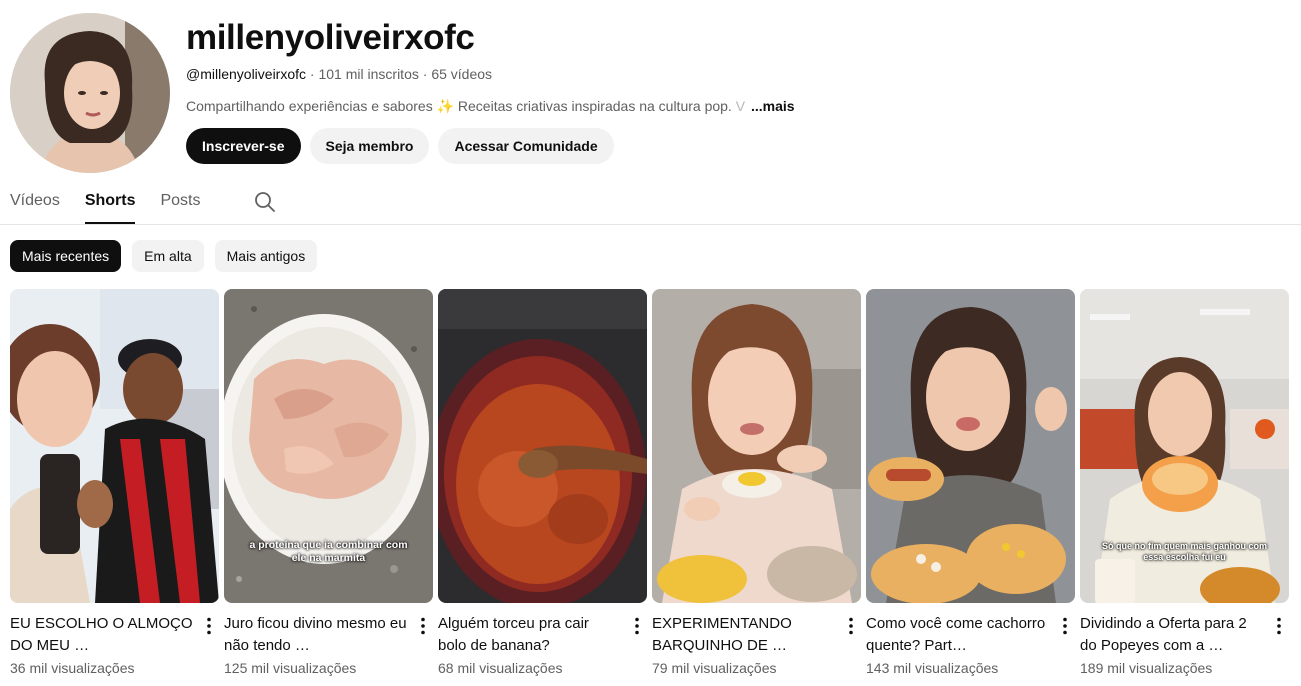  Describe the element at coordinates (143, 204) in the screenshot. I see `channel-tabs: Vídeos Shorts Posts` at that location.